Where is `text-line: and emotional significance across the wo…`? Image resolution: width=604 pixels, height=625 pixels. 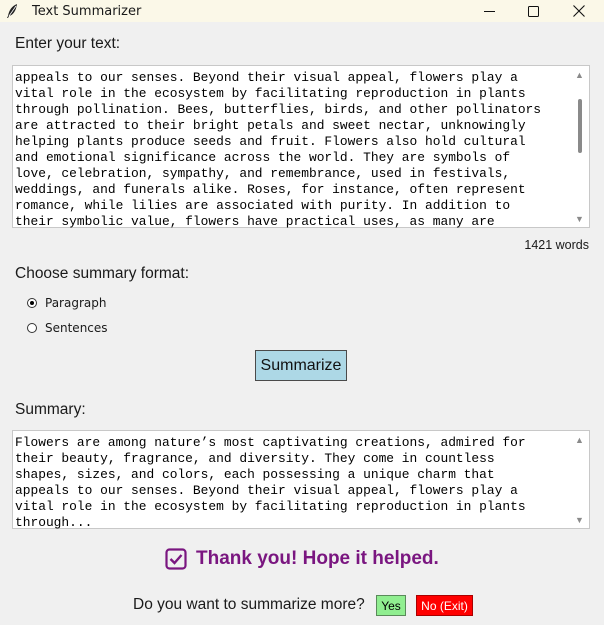
text-line: and emotional significance across the wo… is located at coordinates (263, 157).